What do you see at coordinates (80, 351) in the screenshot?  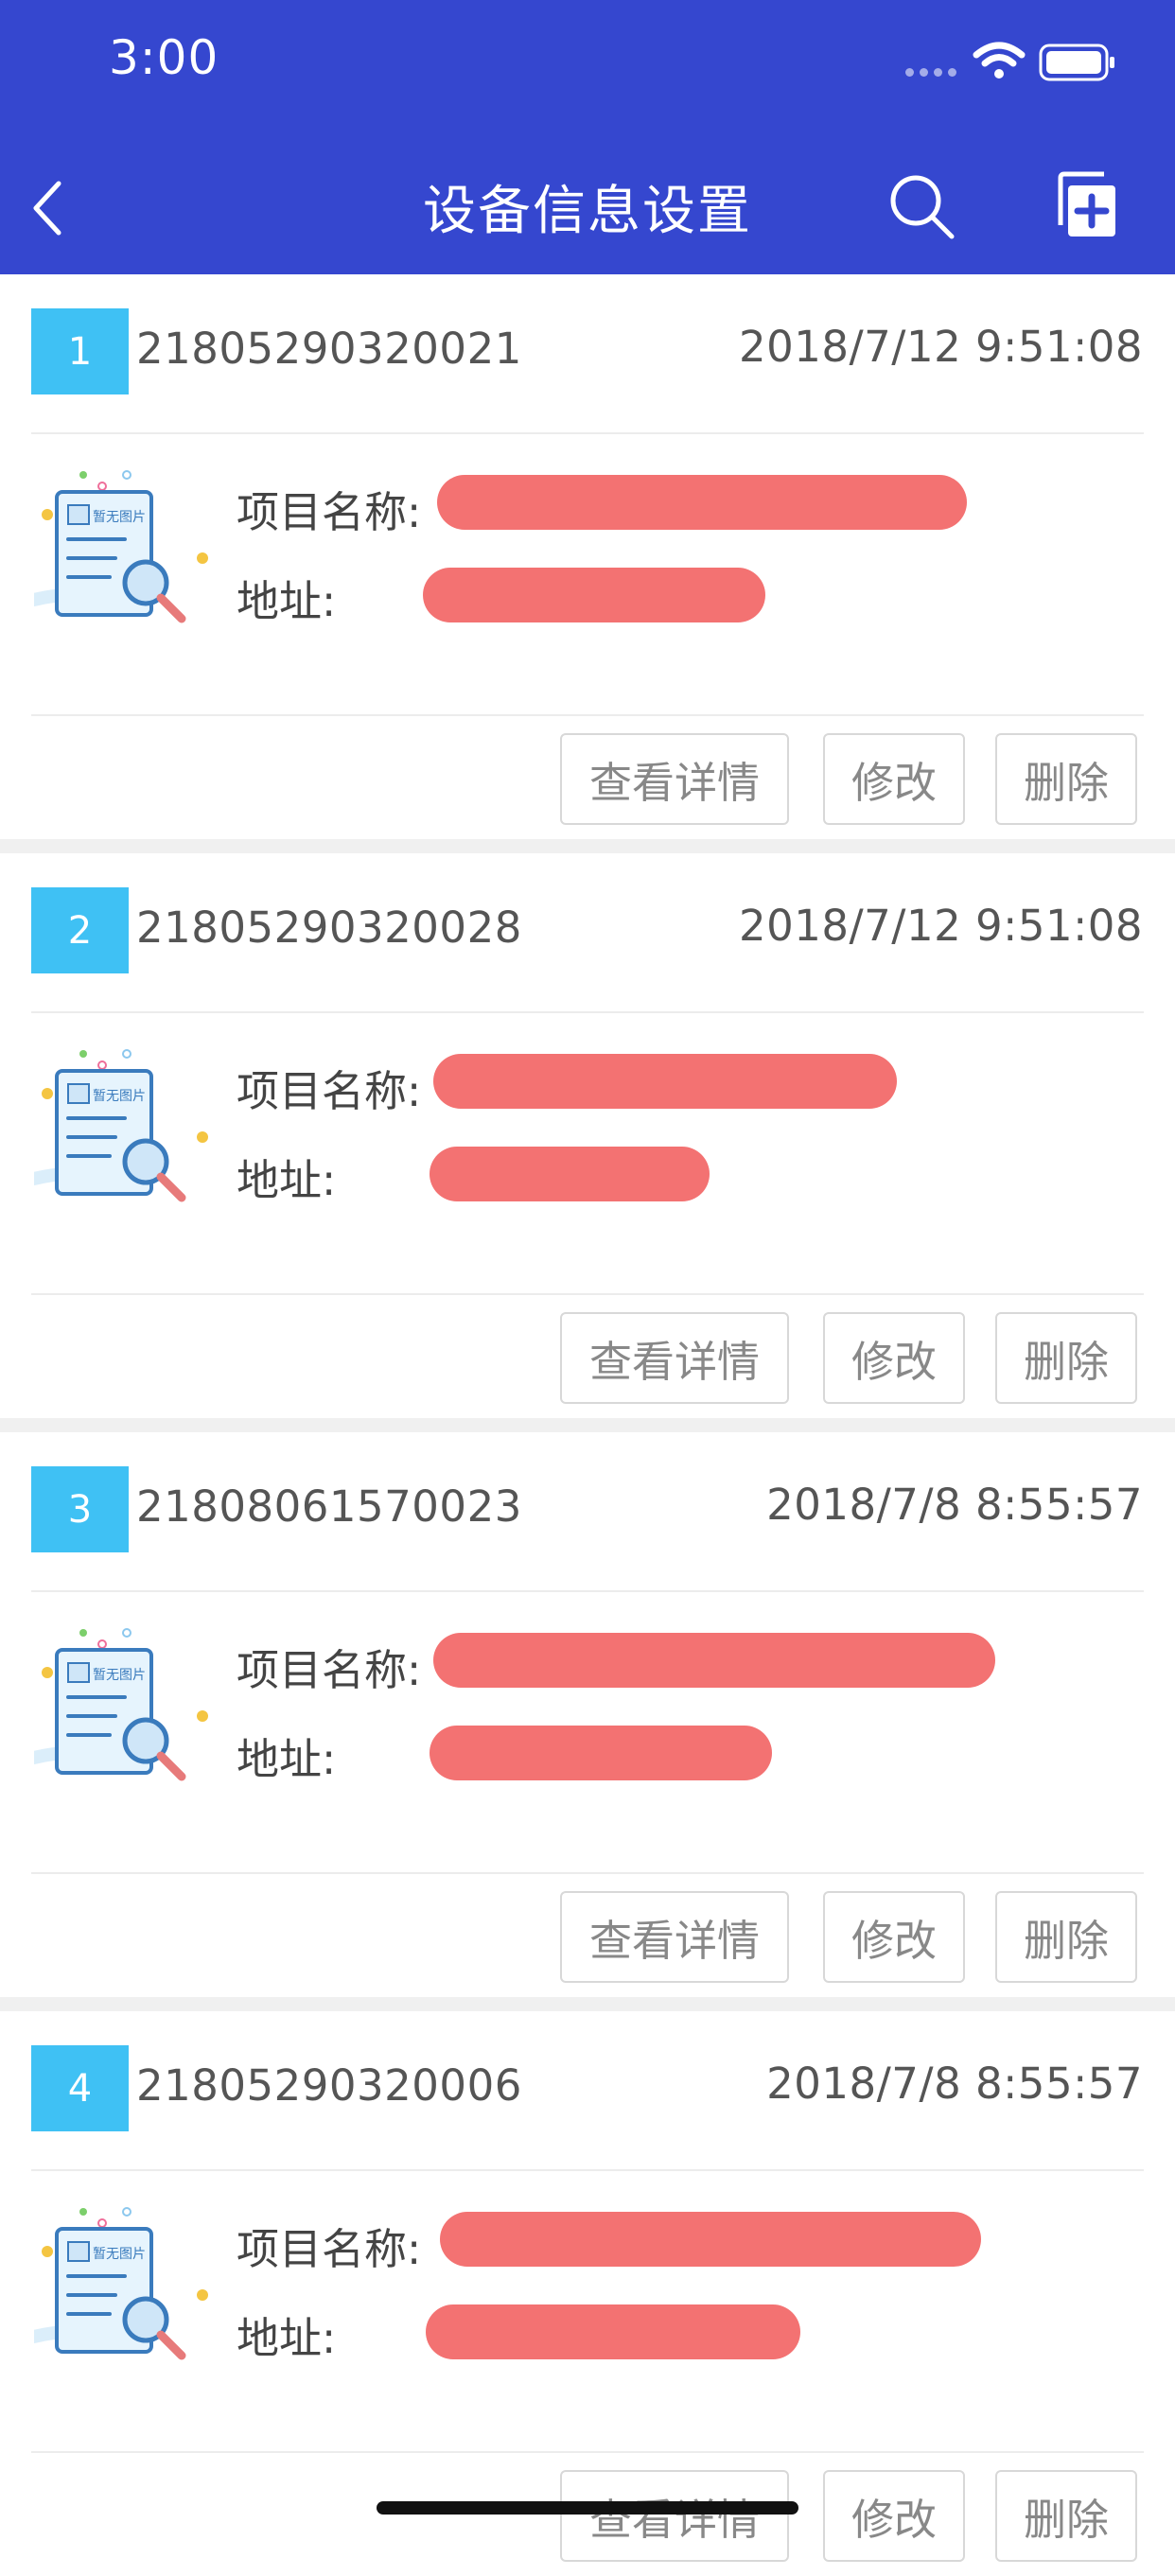 I see `index-badge: 1` at bounding box center [80, 351].